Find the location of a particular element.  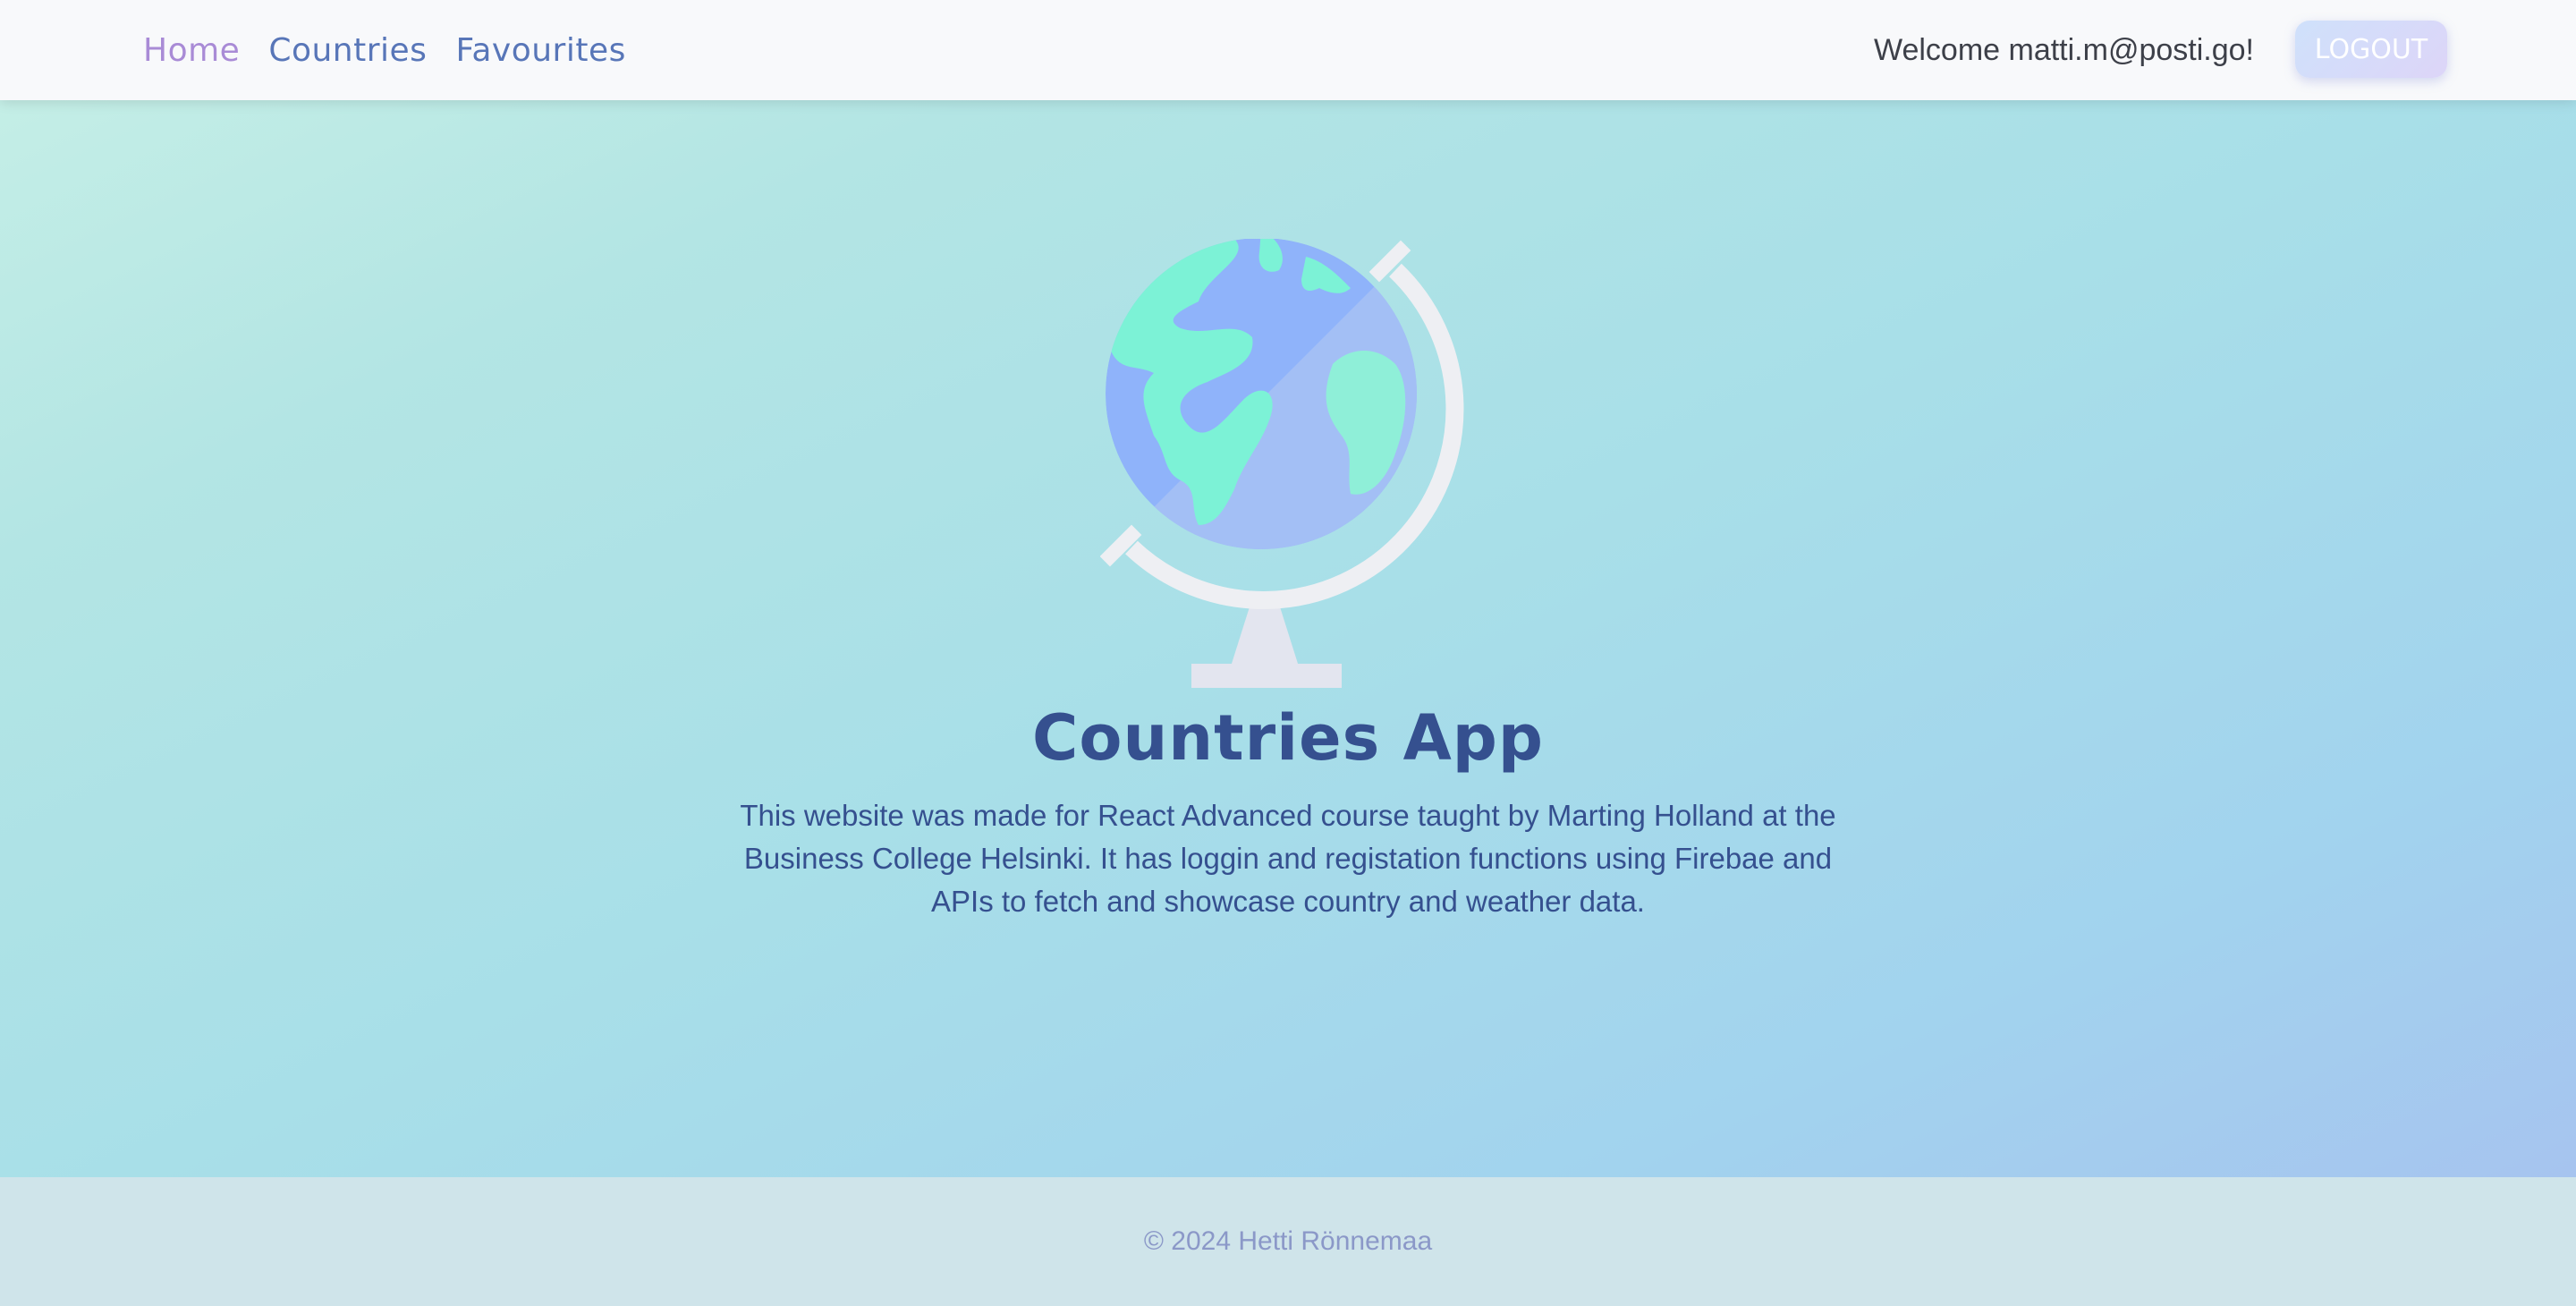

copyright-text: © 2024 Hetti Rönnemaa is located at coordinates (1288, 1241).